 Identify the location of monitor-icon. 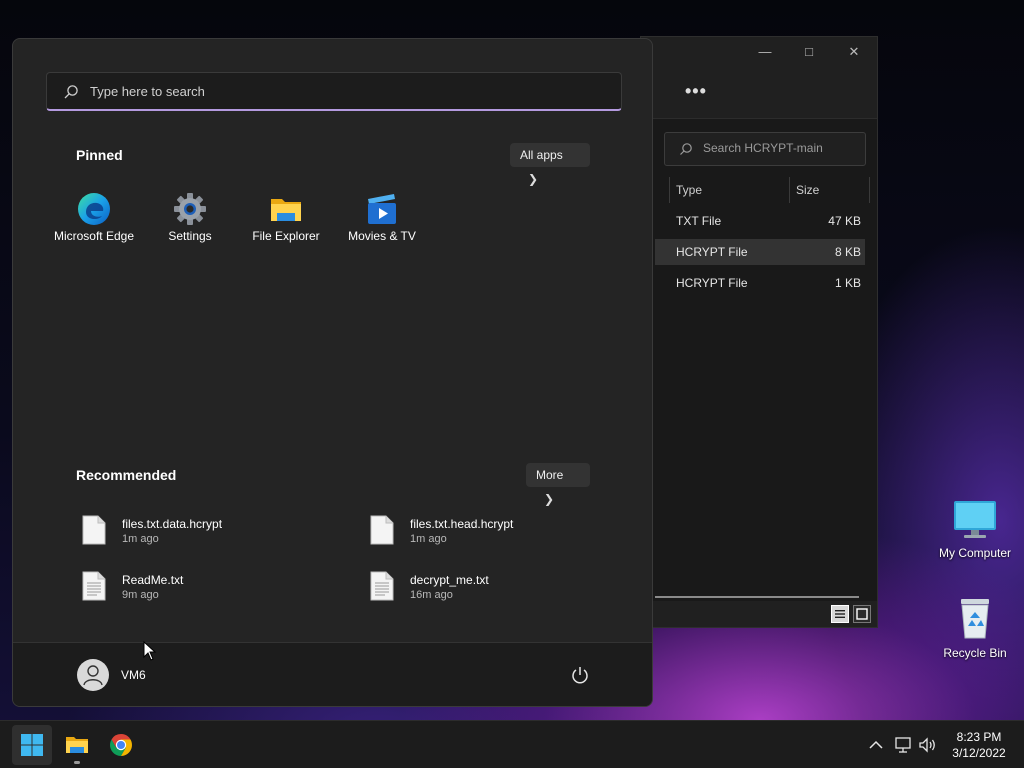
(975, 519).